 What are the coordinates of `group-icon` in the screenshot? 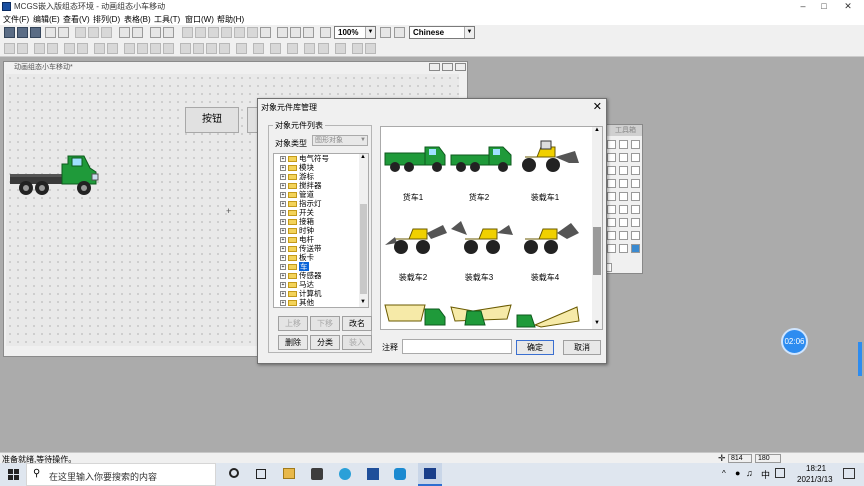 It's located at (69, 48).